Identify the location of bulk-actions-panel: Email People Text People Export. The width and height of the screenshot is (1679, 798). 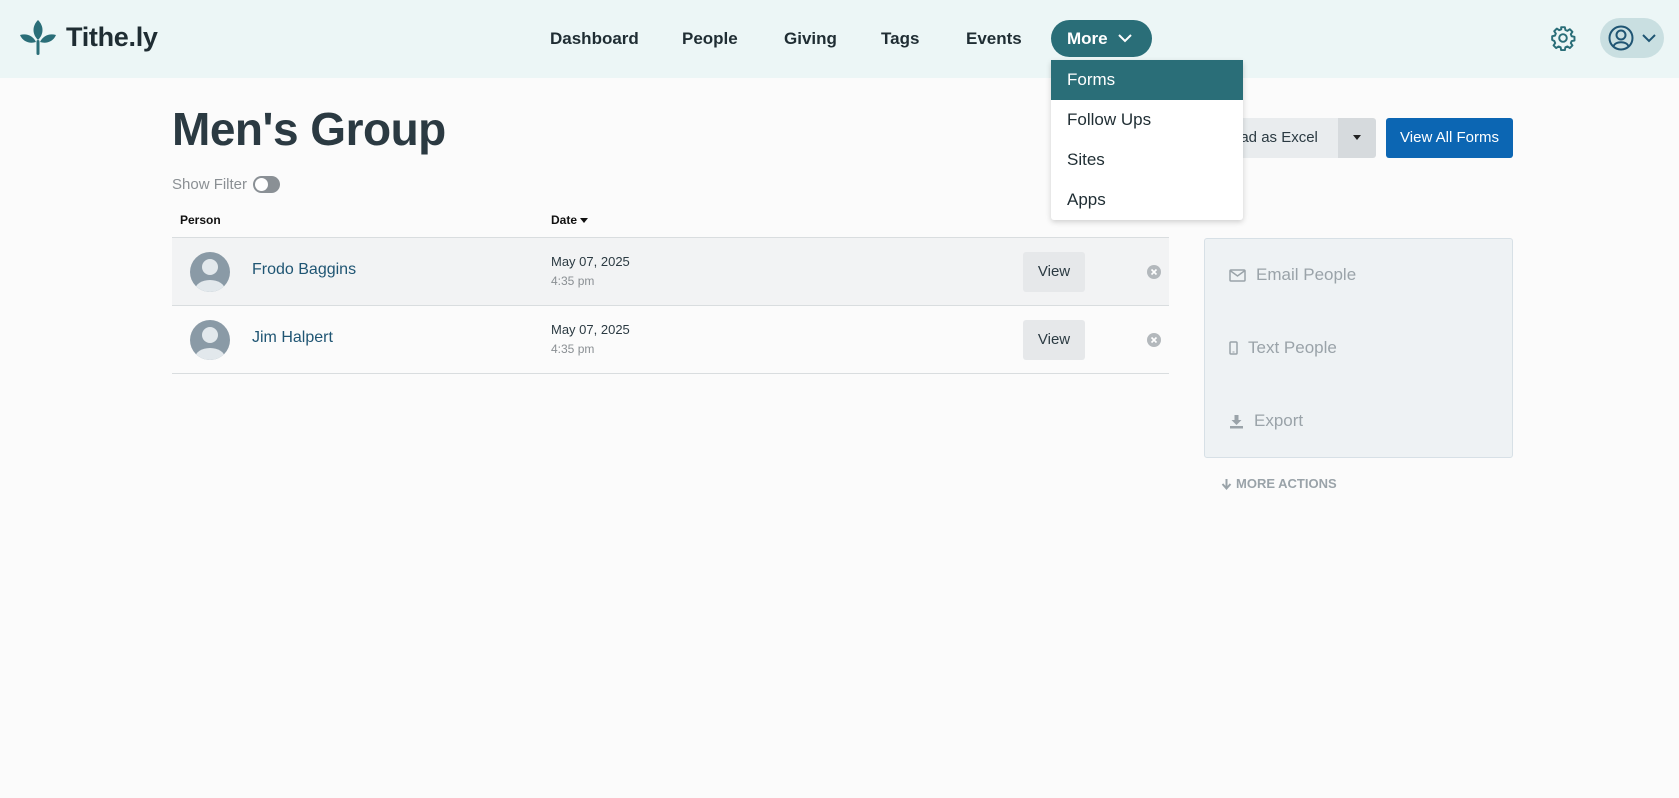
(1358, 348).